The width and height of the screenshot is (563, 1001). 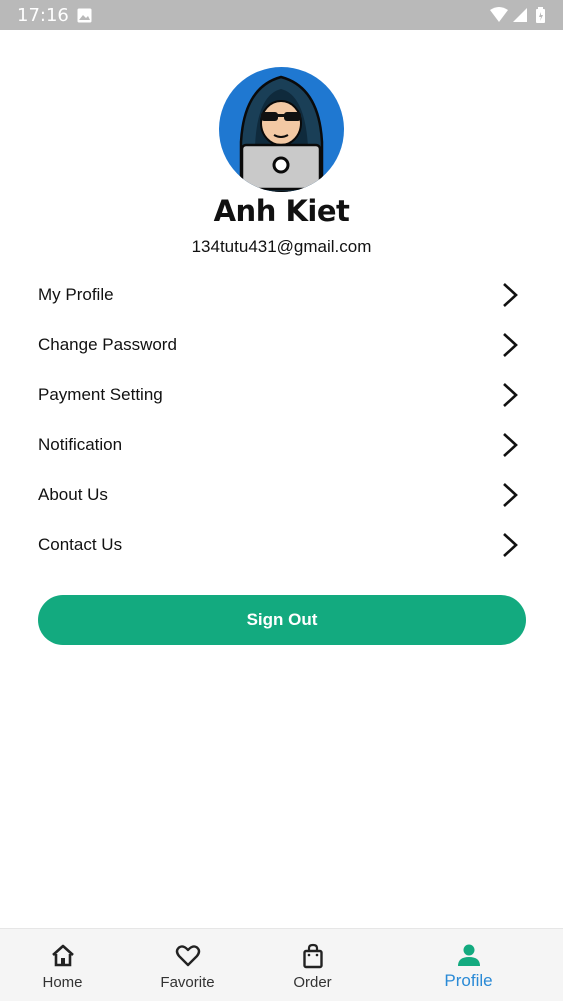 I want to click on nav-item-favorite: Favorite, so click(x=187, y=965).